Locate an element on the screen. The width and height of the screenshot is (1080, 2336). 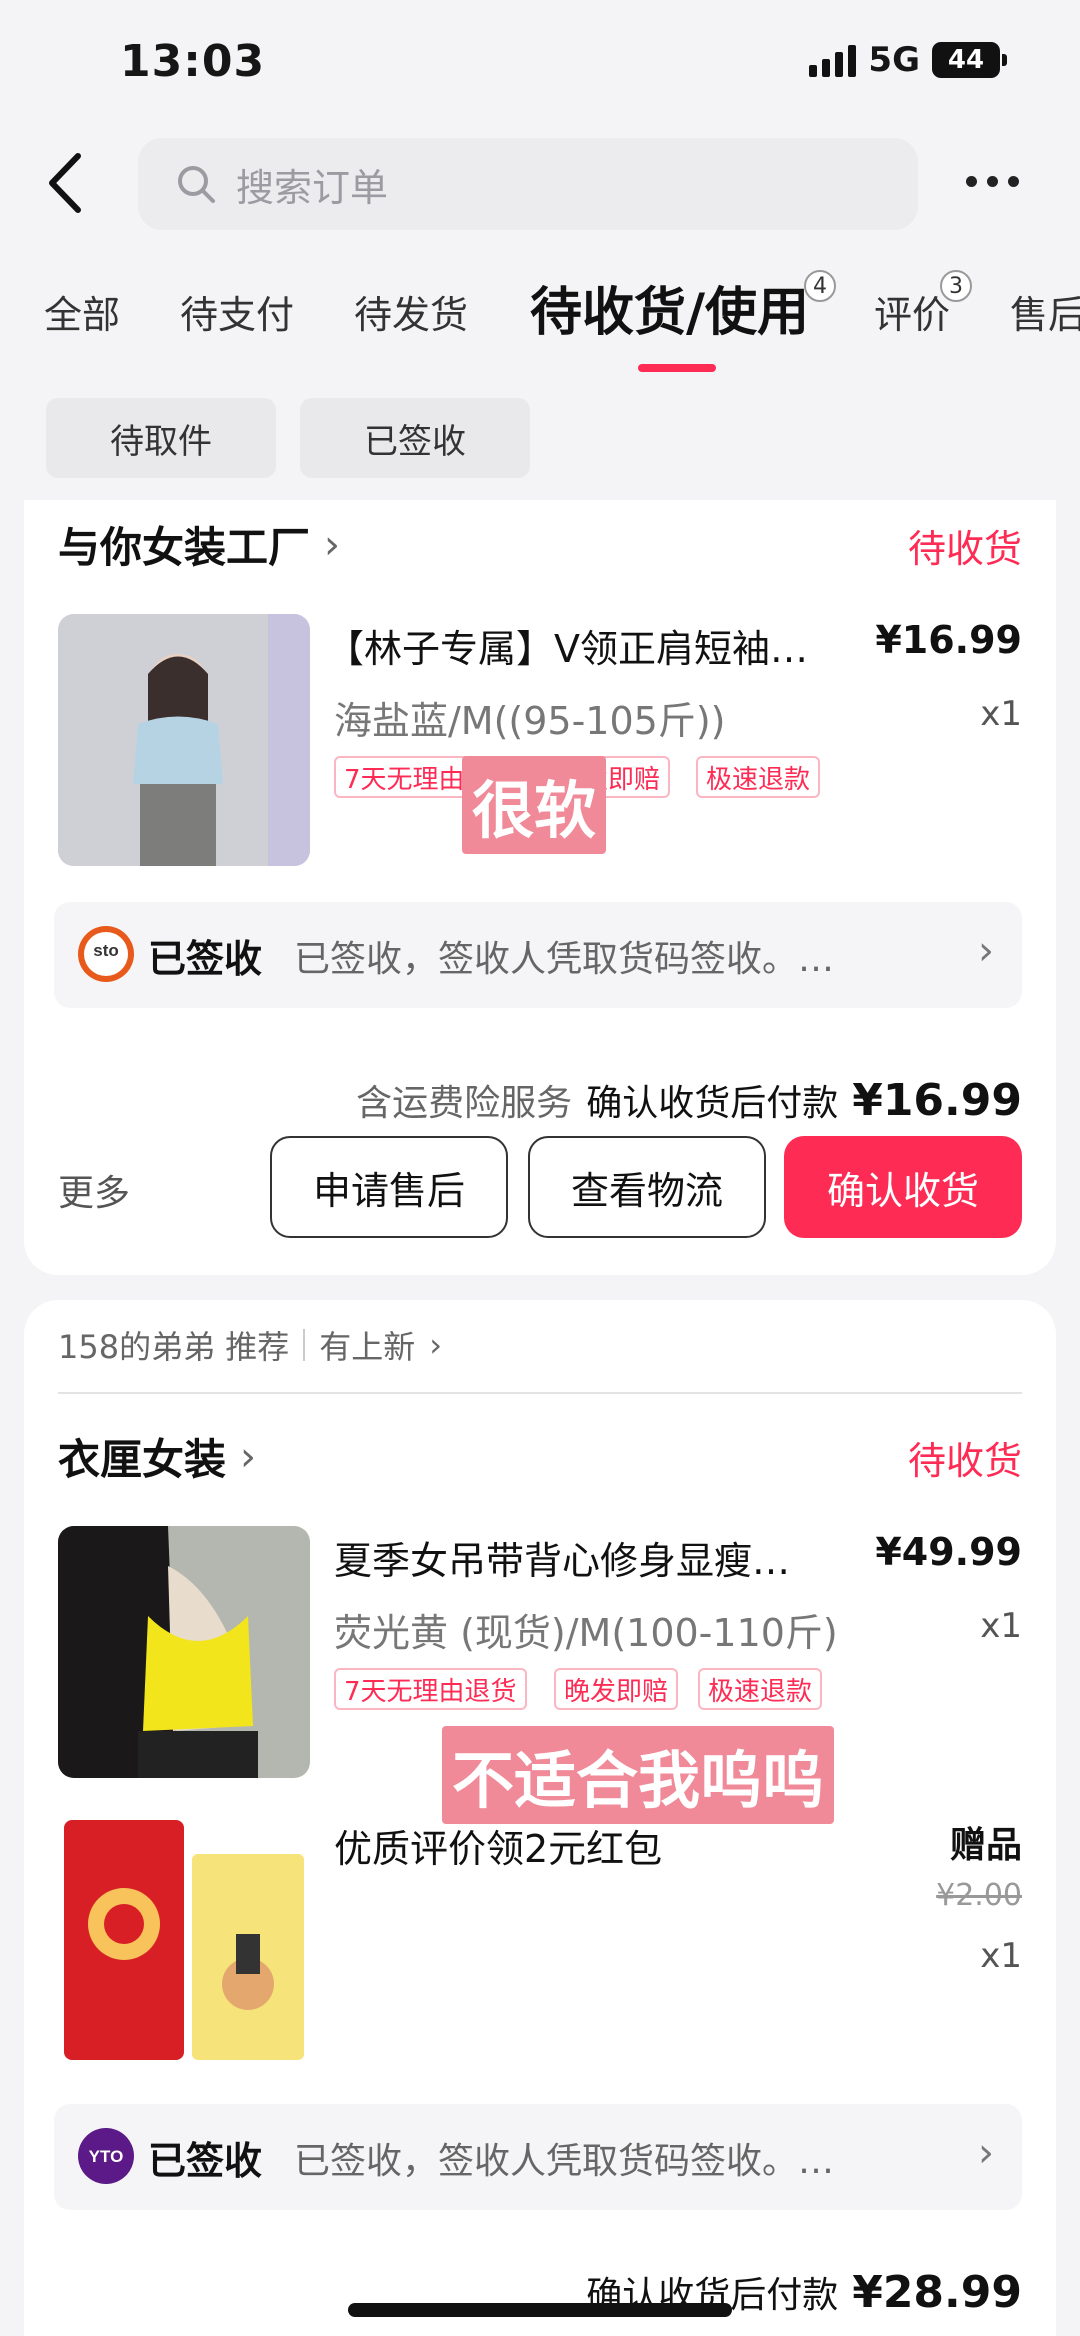
shop-header: 衣厘女装 › is located at coordinates (157, 1456).